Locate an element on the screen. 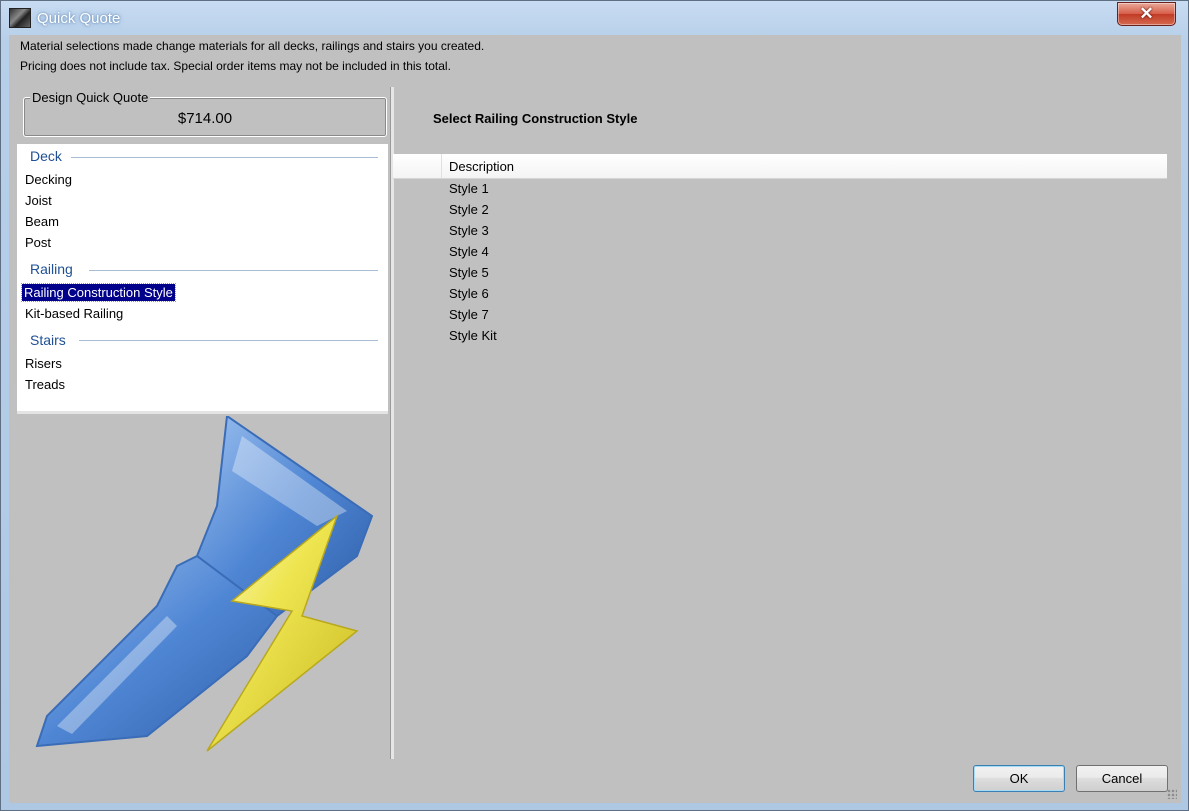  nav-item-risers: Risers is located at coordinates (43, 363).